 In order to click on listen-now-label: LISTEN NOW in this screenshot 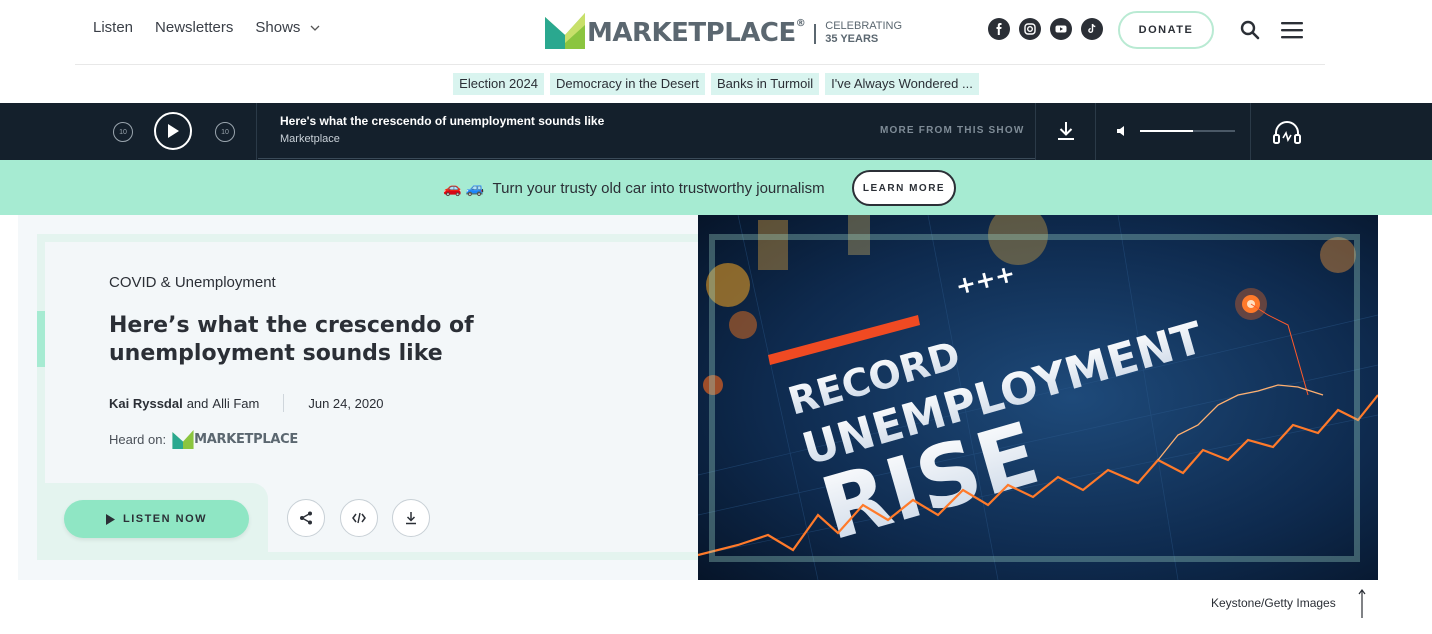, I will do `click(165, 519)`.